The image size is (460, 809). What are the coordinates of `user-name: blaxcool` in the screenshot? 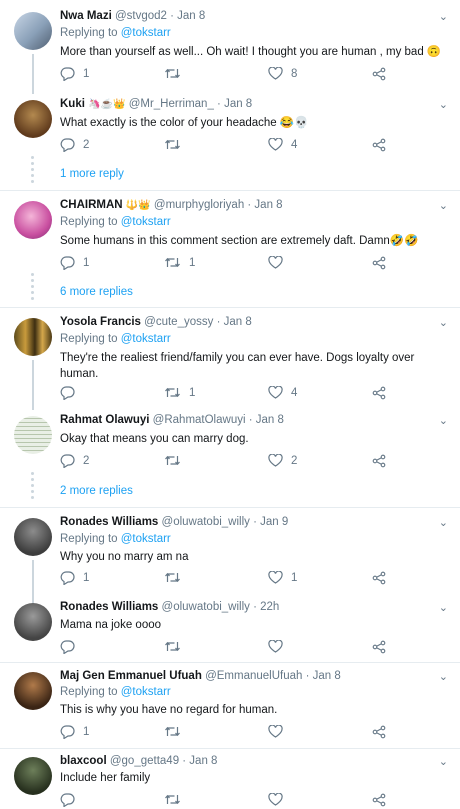 It's located at (83, 761).